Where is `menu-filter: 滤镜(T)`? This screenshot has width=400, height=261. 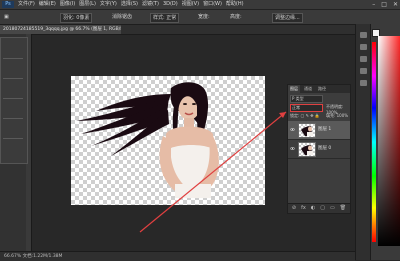
menu-filter: 滤镜(T) is located at coordinates (150, 4).